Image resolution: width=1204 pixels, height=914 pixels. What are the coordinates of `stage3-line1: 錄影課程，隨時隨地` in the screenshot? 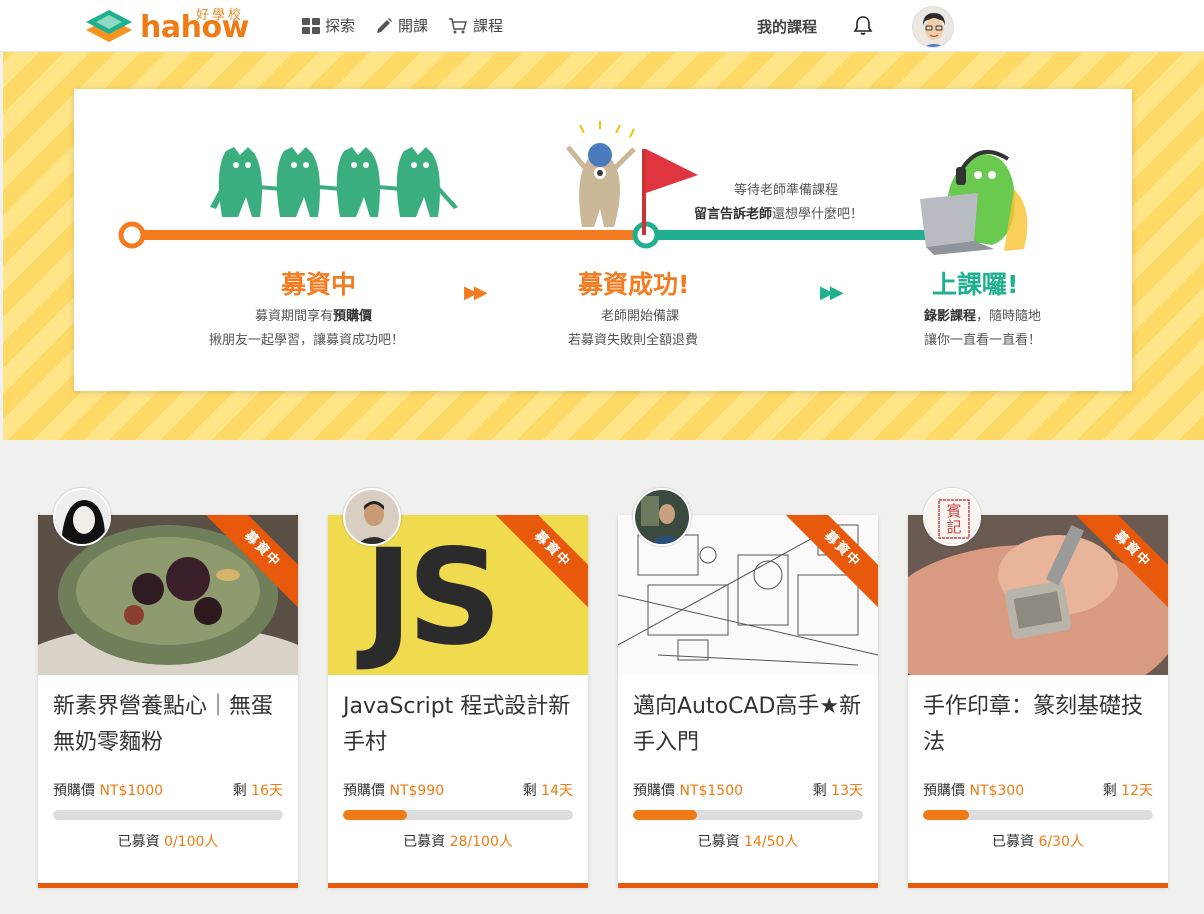 It's located at (983, 316).